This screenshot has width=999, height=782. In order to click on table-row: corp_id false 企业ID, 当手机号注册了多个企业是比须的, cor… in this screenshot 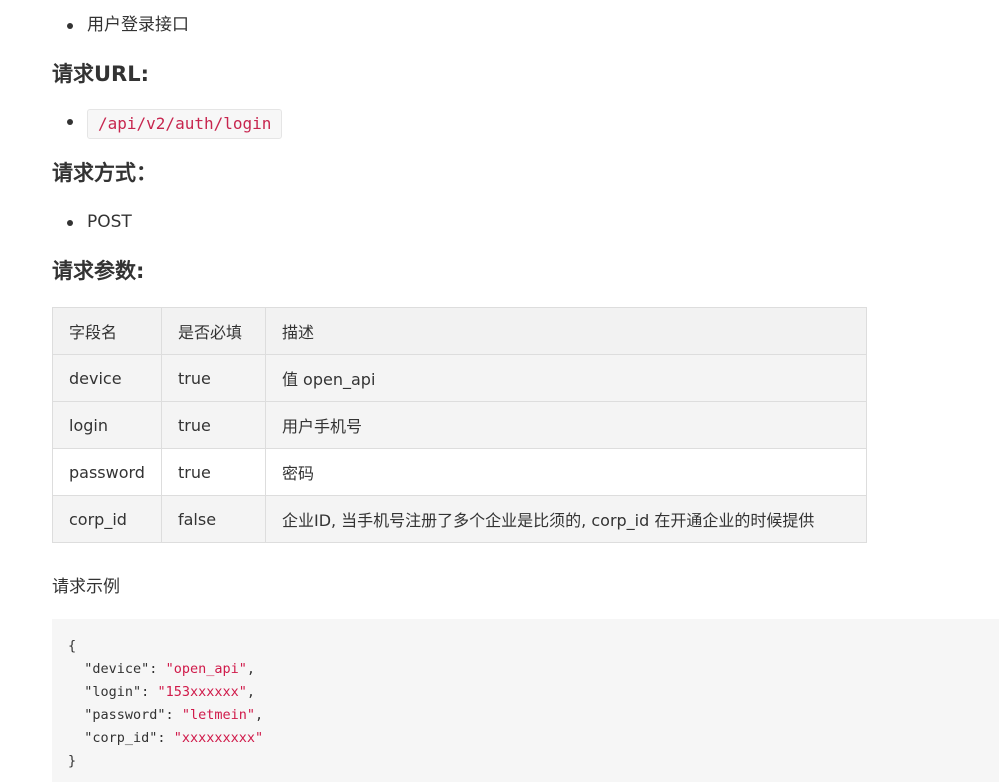, I will do `click(459, 519)`.